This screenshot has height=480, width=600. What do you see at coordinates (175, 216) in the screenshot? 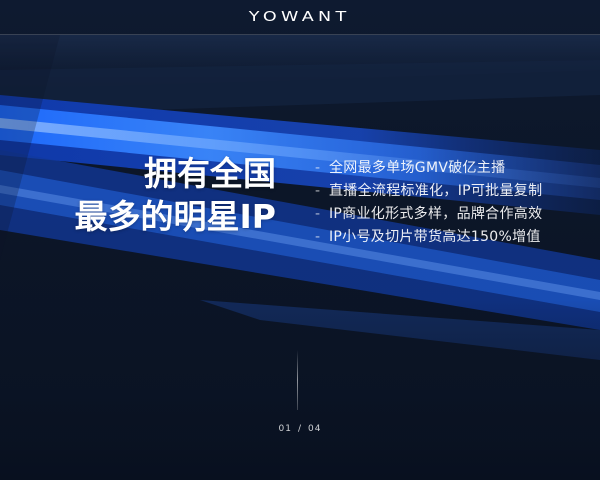
I see `headline-line-2: 最多的明星IP` at bounding box center [175, 216].